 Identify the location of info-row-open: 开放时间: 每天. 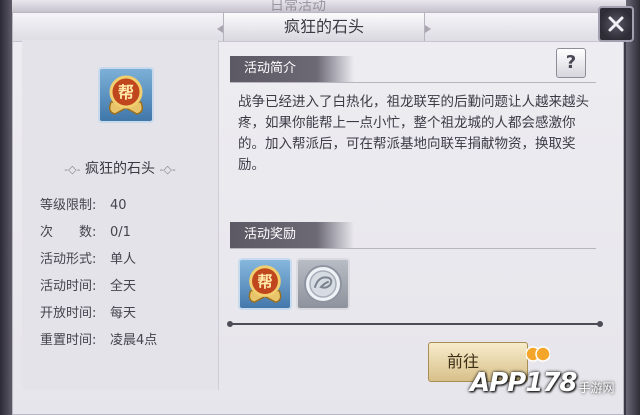
(88, 313).